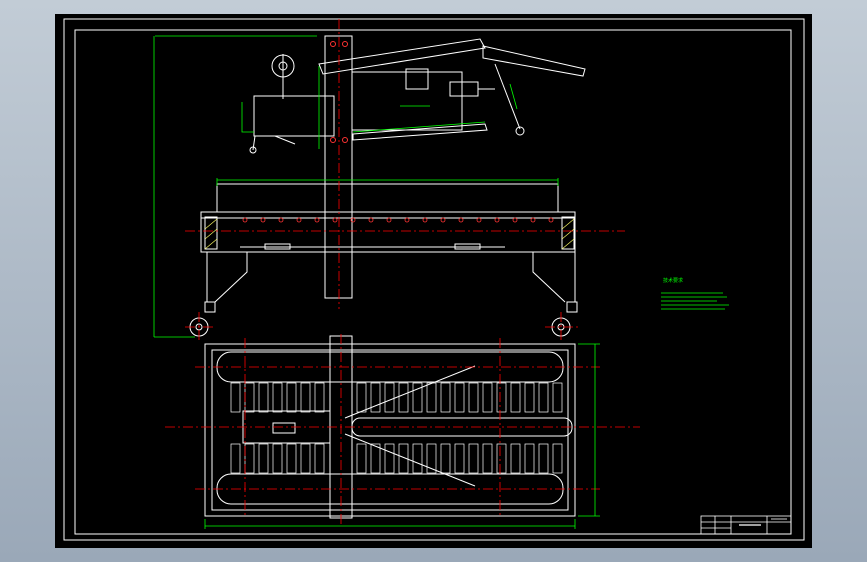  What do you see at coordinates (420, 132) in the screenshot?
I see `blade-plate` at bounding box center [420, 132].